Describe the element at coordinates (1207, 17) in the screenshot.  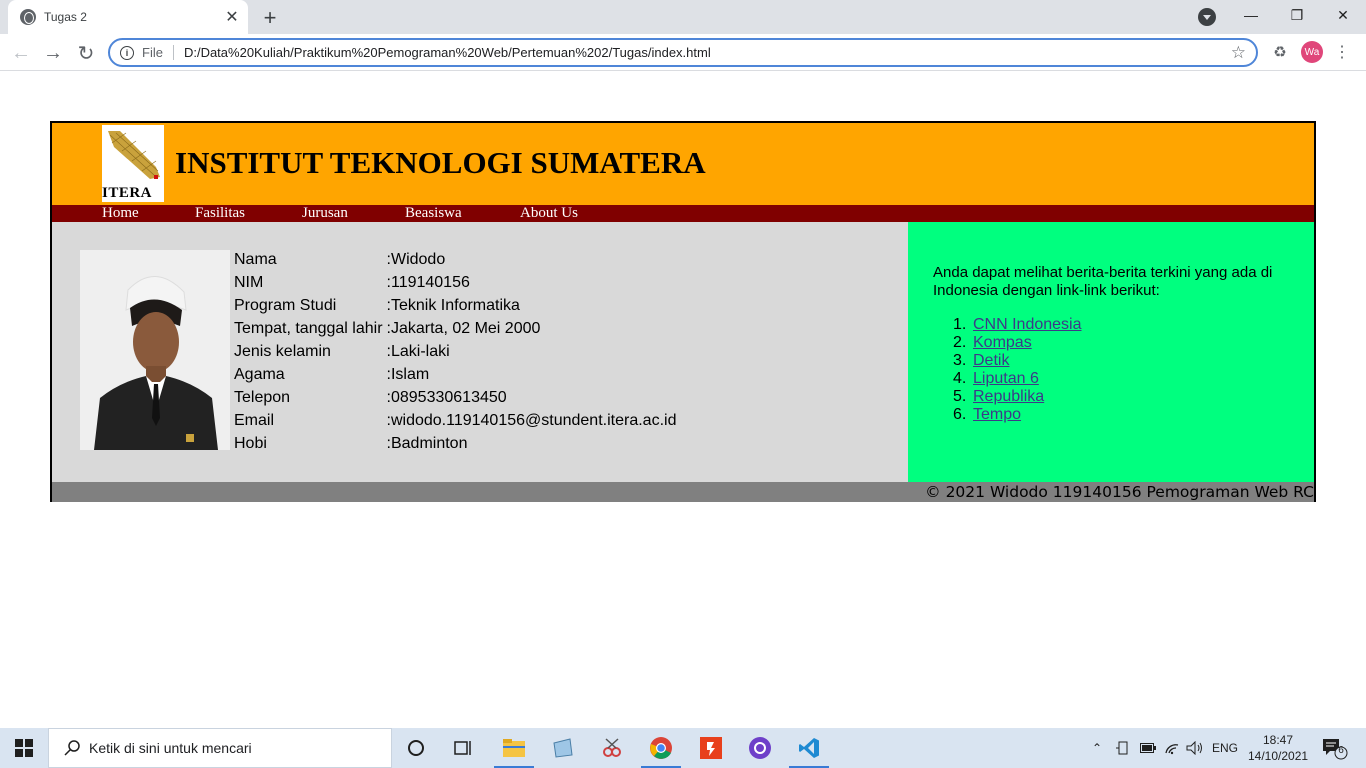
I see `tab-search-icon` at that location.